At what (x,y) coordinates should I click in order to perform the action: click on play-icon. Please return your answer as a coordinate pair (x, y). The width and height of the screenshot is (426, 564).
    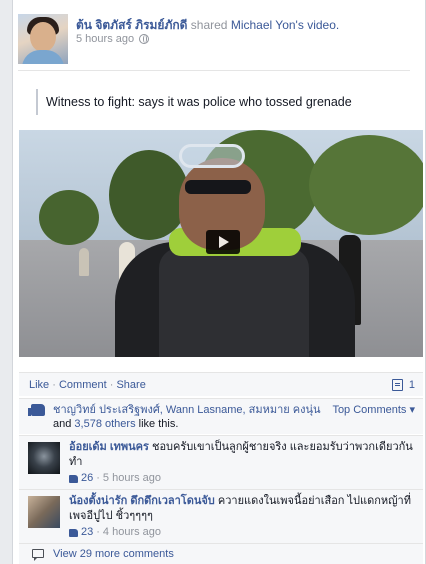
    Looking at the image, I should click on (223, 242).